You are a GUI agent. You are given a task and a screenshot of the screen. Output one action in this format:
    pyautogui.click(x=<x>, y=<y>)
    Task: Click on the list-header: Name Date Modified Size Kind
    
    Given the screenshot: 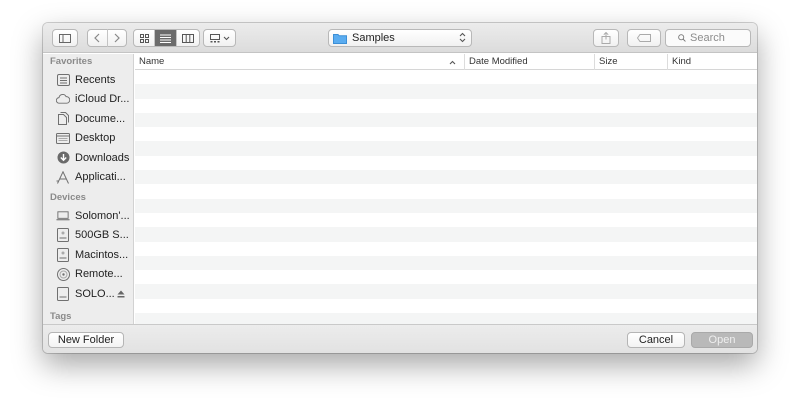 What is the action you would take?
    pyautogui.click(x=446, y=62)
    